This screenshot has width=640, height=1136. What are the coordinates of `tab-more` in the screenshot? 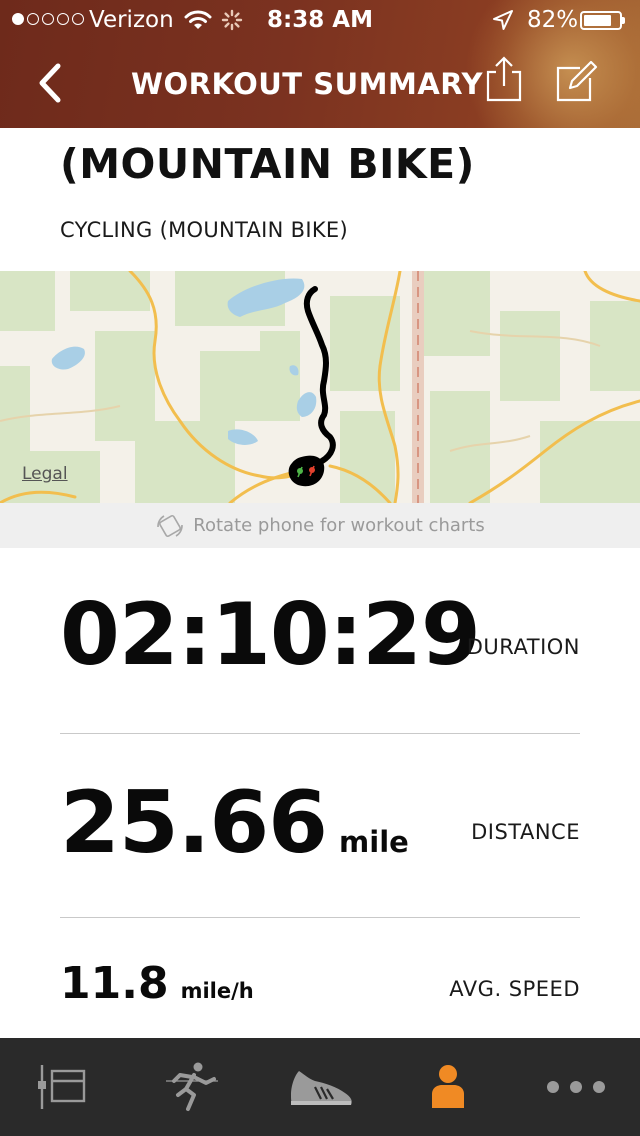 It's located at (576, 1087).